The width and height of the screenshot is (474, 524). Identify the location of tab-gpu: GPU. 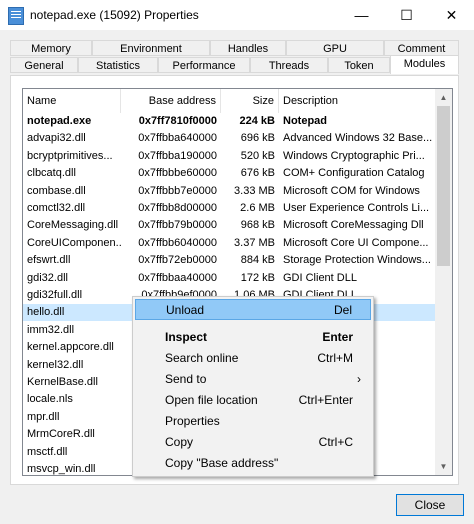
(335, 48).